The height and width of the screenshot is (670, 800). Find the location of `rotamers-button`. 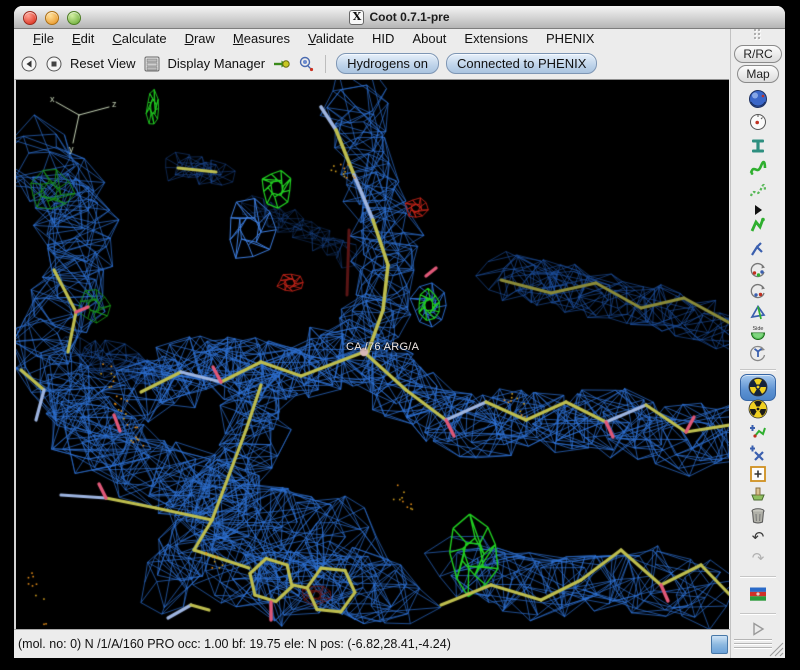

rotamers-button is located at coordinates (758, 249).